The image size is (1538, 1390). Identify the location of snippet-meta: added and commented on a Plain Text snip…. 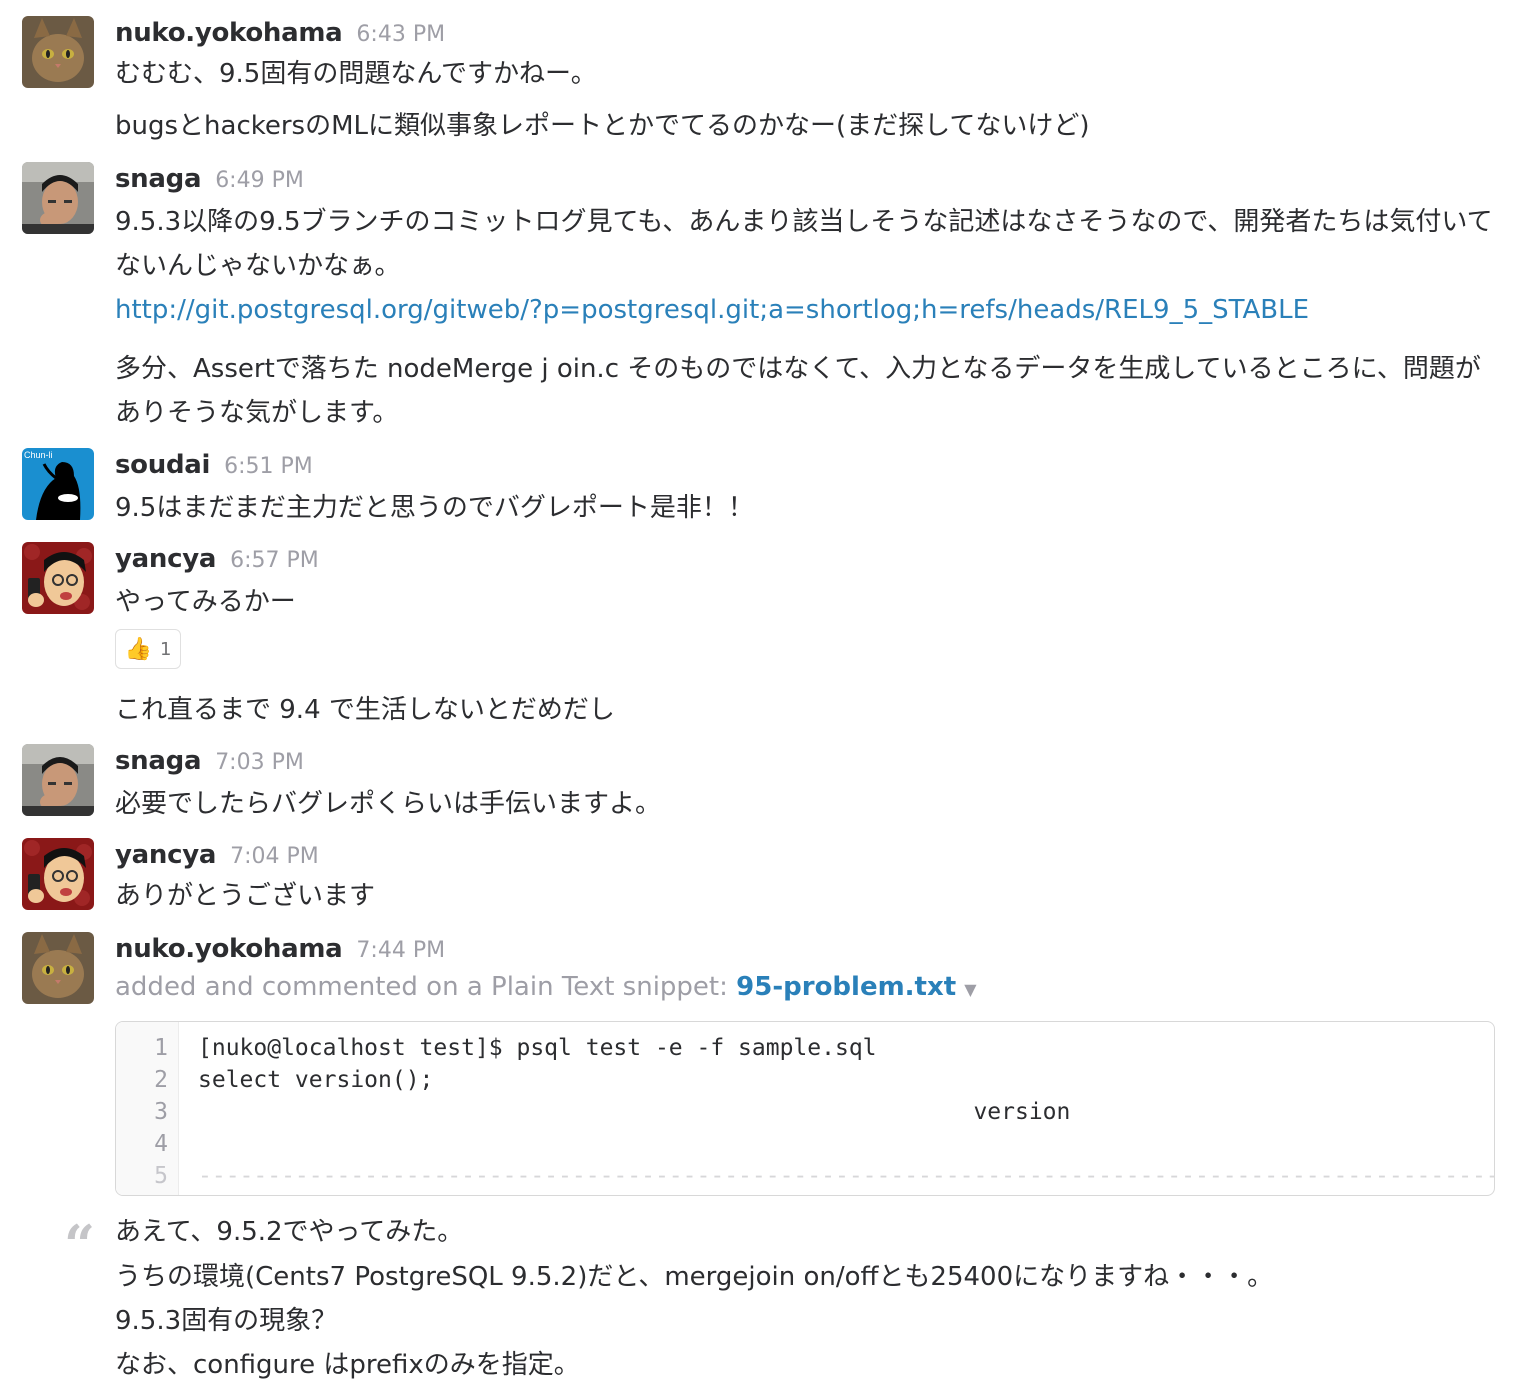
(546, 987).